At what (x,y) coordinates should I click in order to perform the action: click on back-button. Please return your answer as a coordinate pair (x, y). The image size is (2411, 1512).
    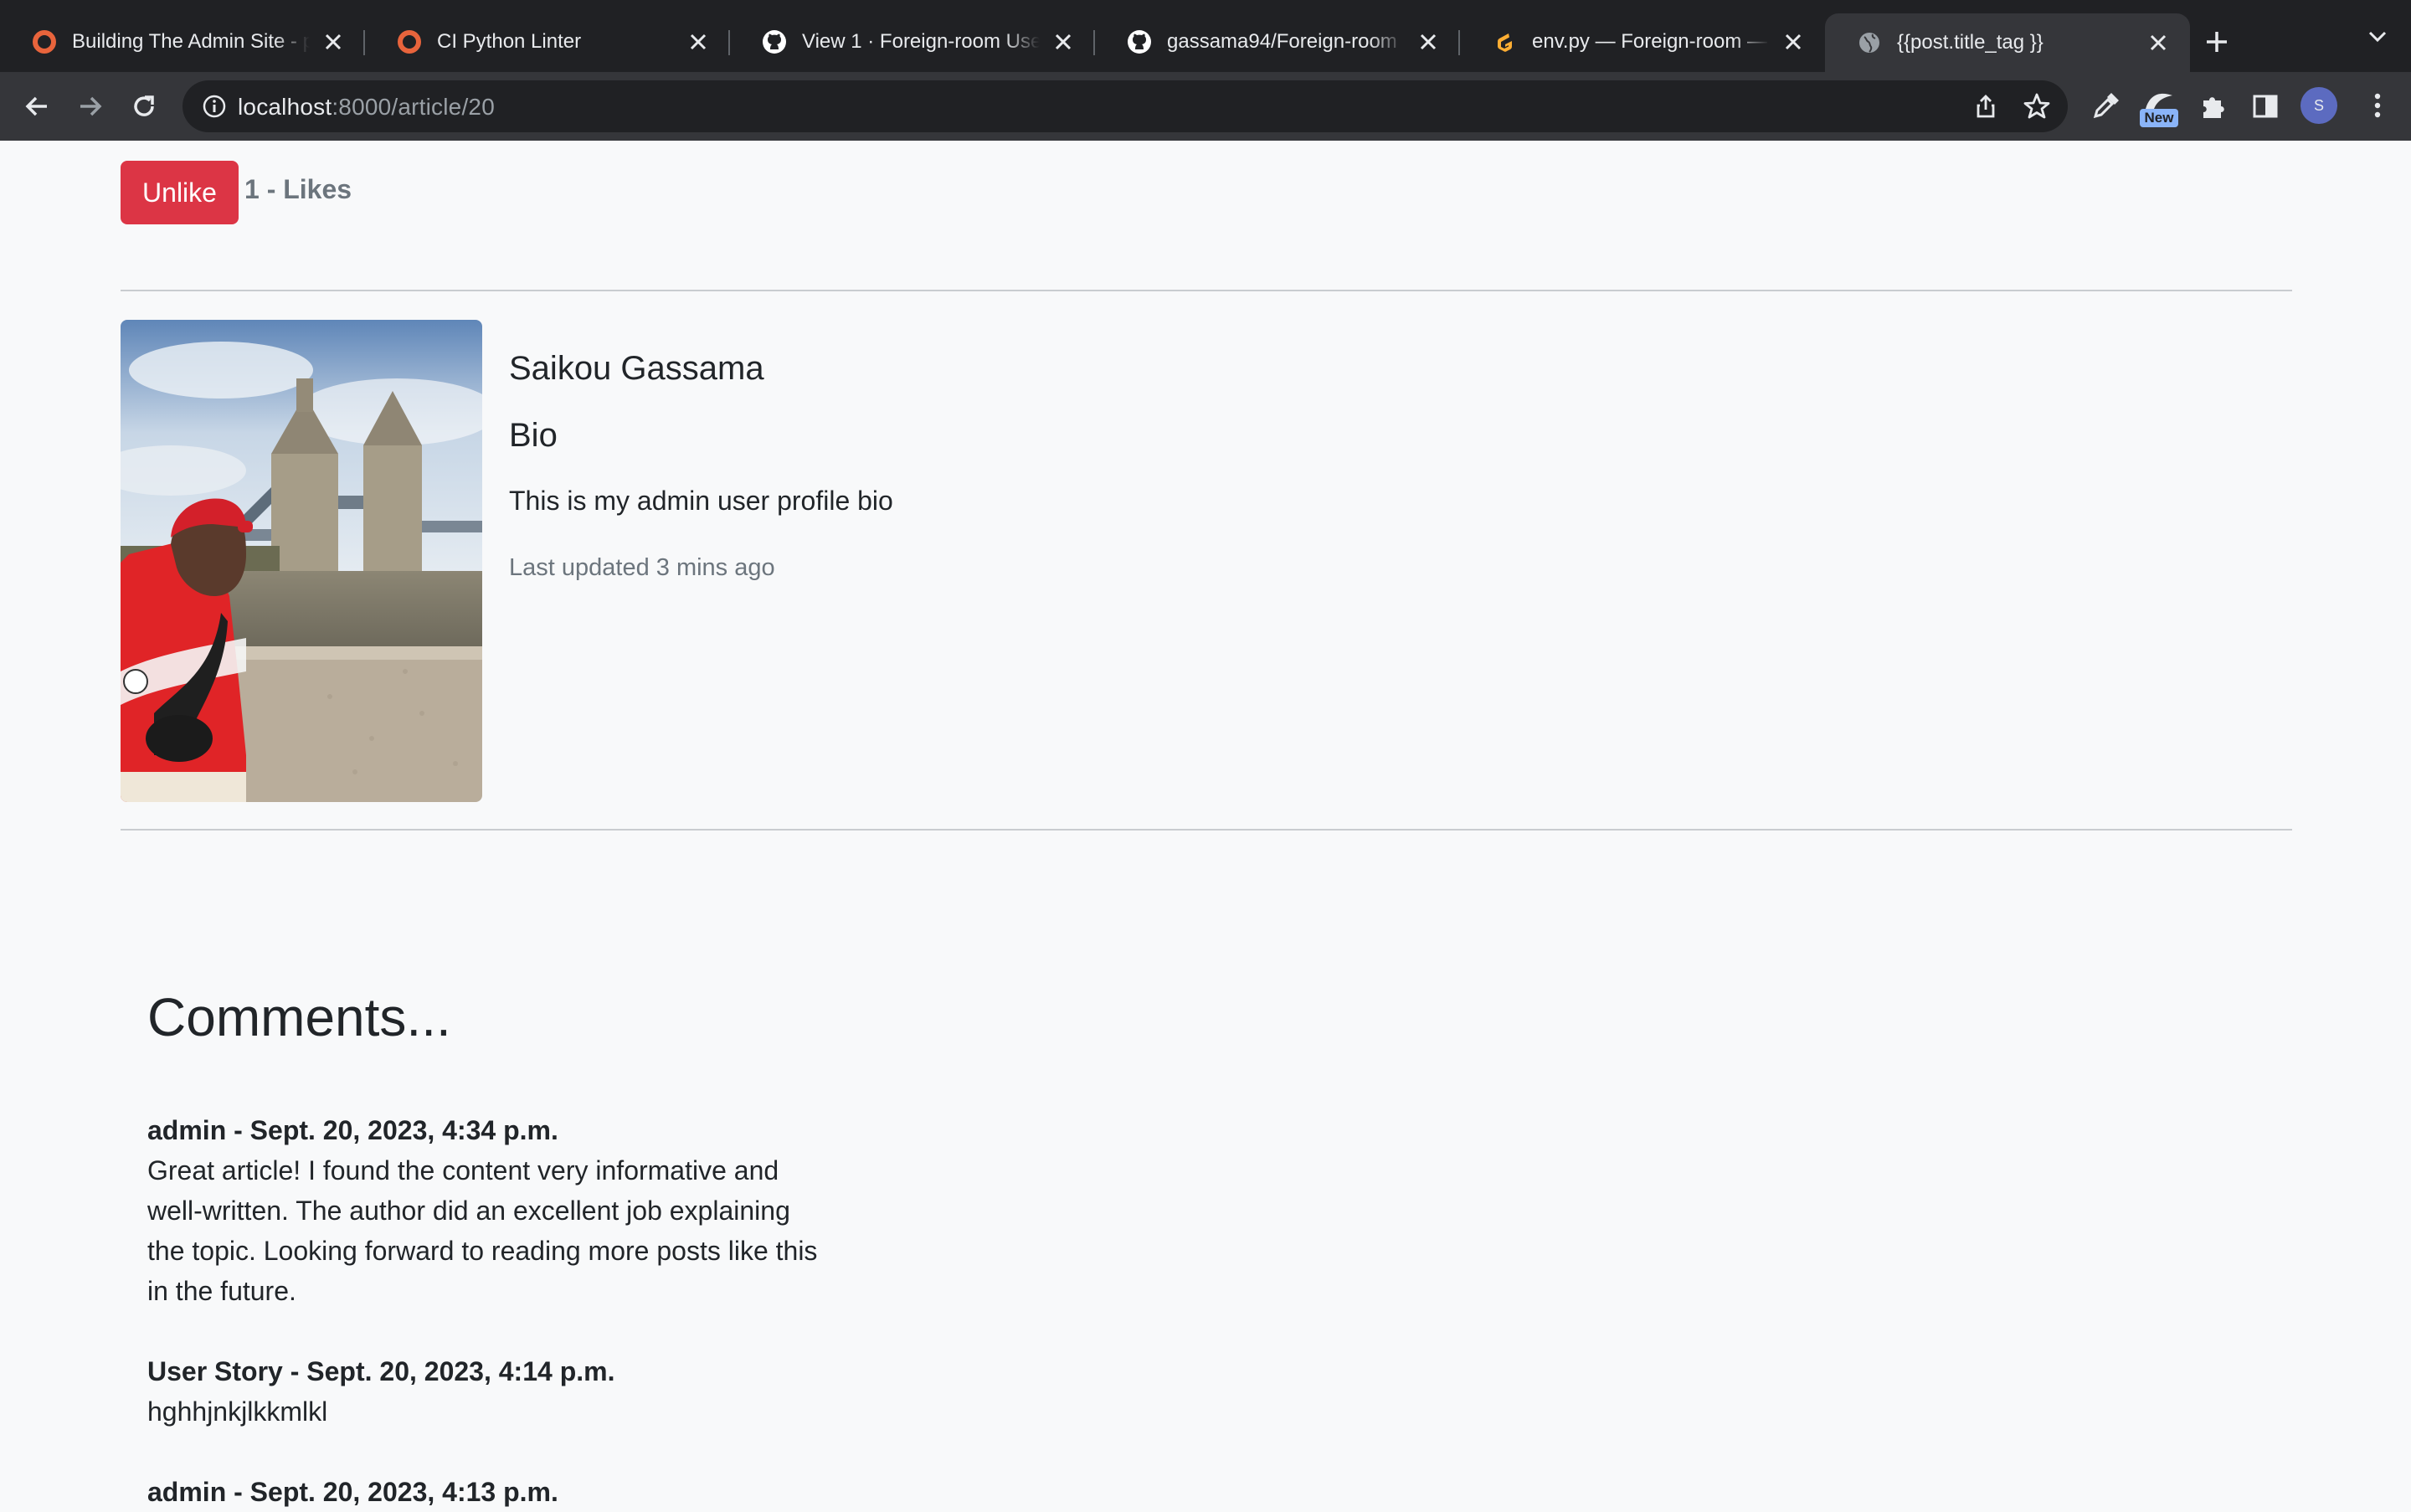
    Looking at the image, I should click on (37, 106).